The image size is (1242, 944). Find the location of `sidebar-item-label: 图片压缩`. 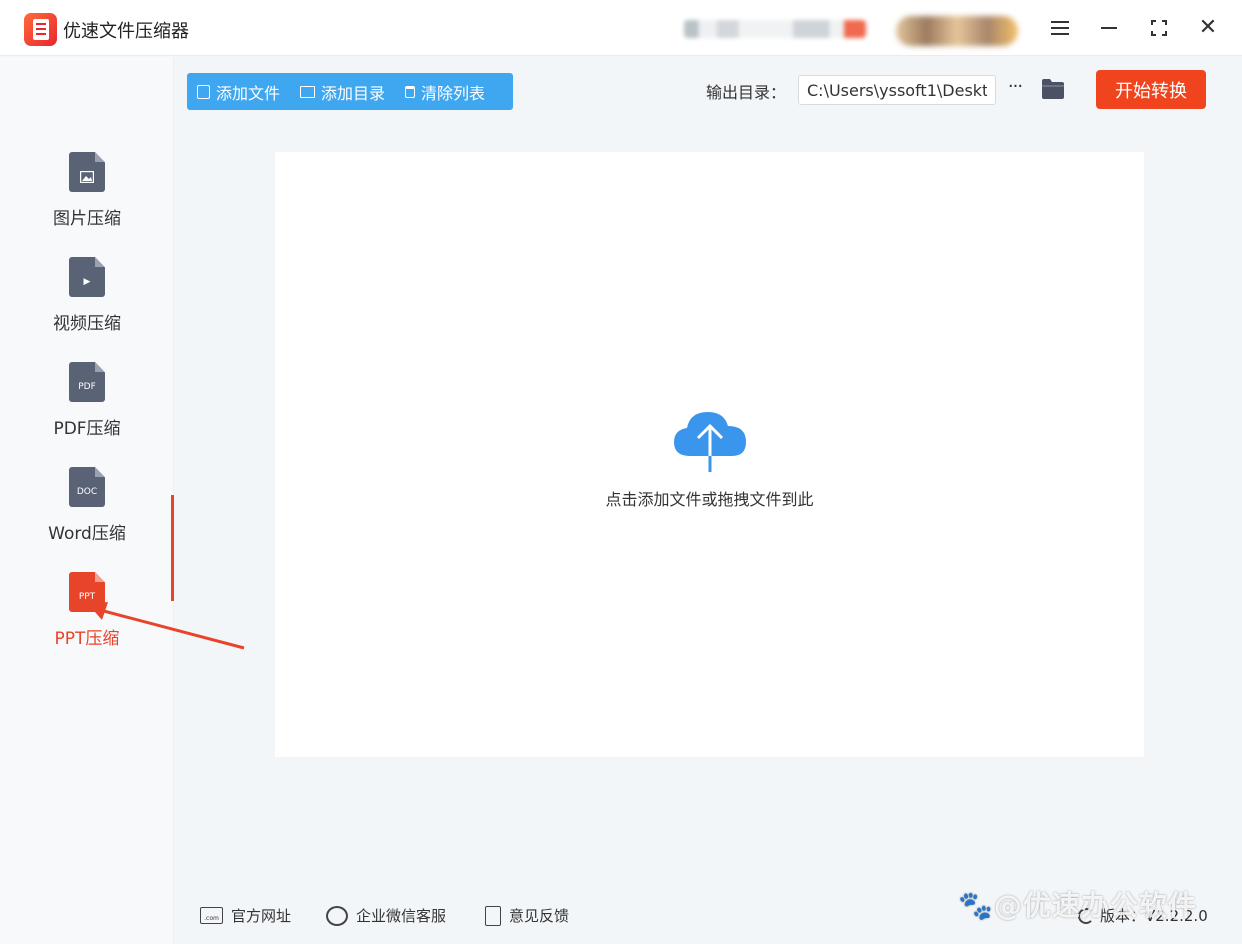

sidebar-item-label: 图片压缩 is located at coordinates (87, 219).